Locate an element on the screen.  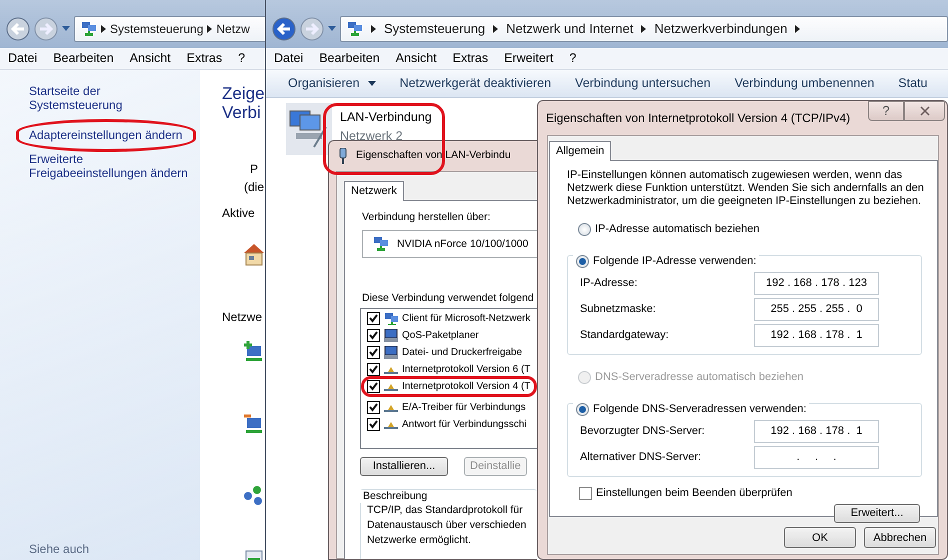
ip-address-field: 255 . 255 . 255 . 0 is located at coordinates (816, 309).